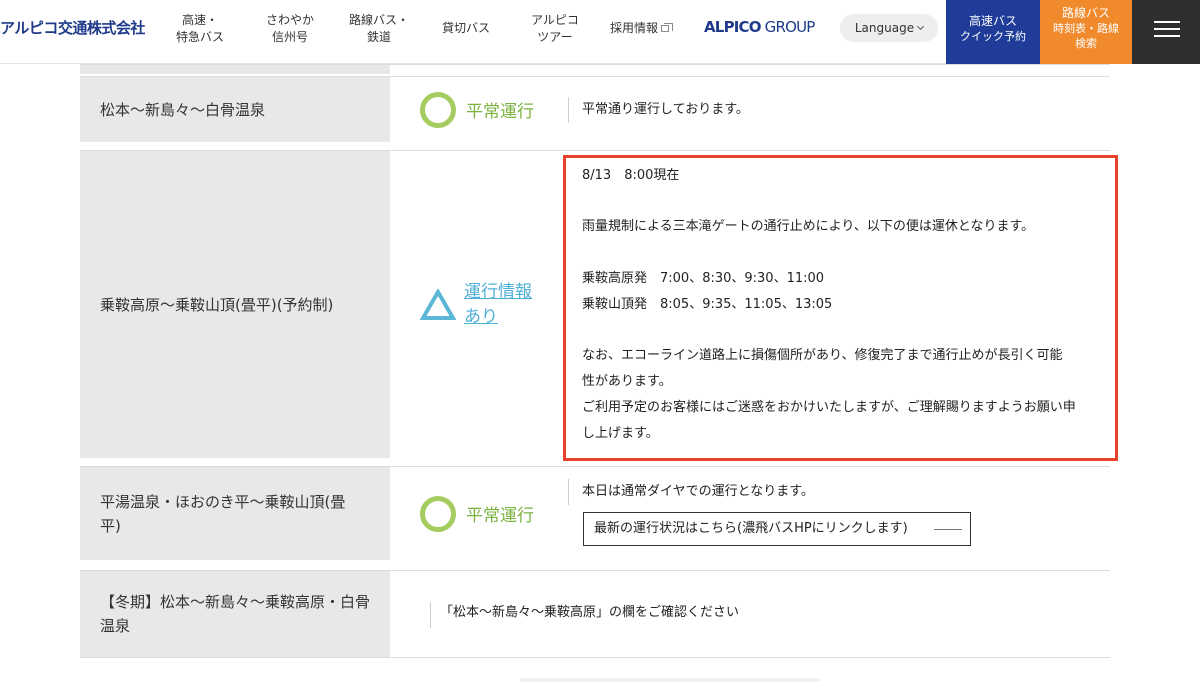 The width and height of the screenshot is (1200, 682). What do you see at coordinates (379, 29) in the screenshot?
I see `nav-local-bus-railway: 路線バス・ 鉄道` at bounding box center [379, 29].